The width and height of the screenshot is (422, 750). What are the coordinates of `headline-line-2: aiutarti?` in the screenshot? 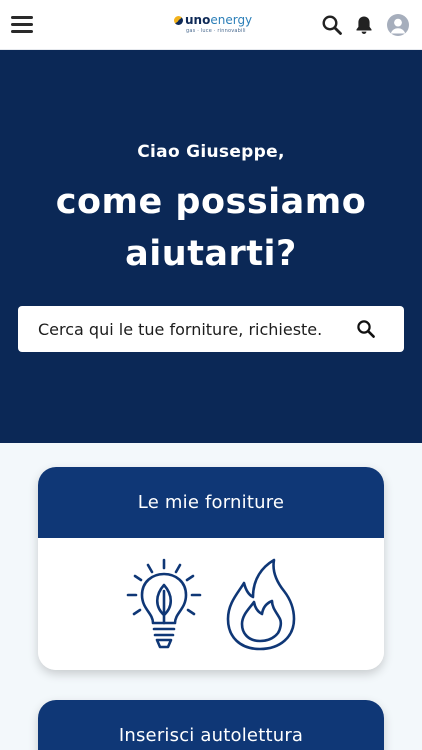 It's located at (211, 254).